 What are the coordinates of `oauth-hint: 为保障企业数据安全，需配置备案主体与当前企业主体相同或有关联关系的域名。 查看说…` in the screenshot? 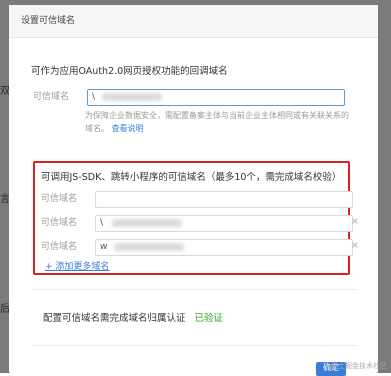 It's located at (220, 122).